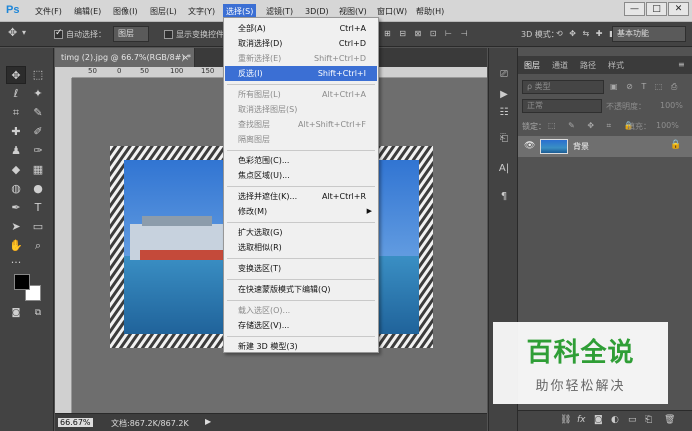 This screenshot has height=431, width=692. Describe the element at coordinates (588, 65) in the screenshot. I see `tab-paths: 路径` at that location.